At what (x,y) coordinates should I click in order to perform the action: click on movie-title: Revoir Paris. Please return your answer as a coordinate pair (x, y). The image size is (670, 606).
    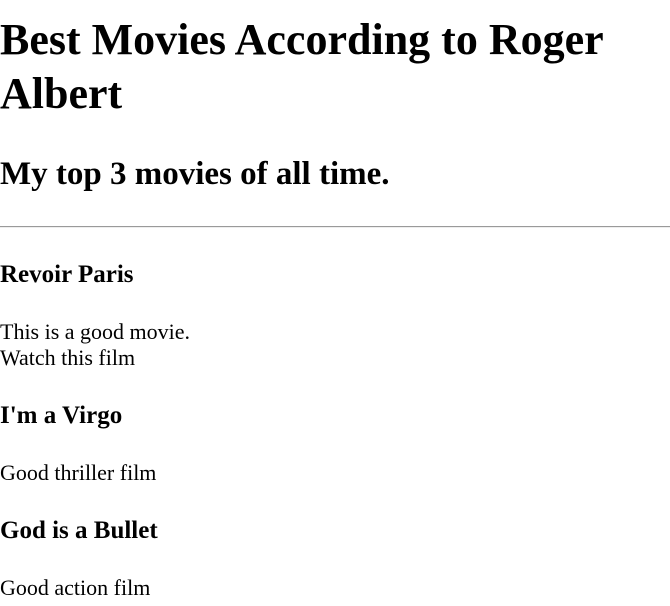
    Looking at the image, I should click on (67, 274).